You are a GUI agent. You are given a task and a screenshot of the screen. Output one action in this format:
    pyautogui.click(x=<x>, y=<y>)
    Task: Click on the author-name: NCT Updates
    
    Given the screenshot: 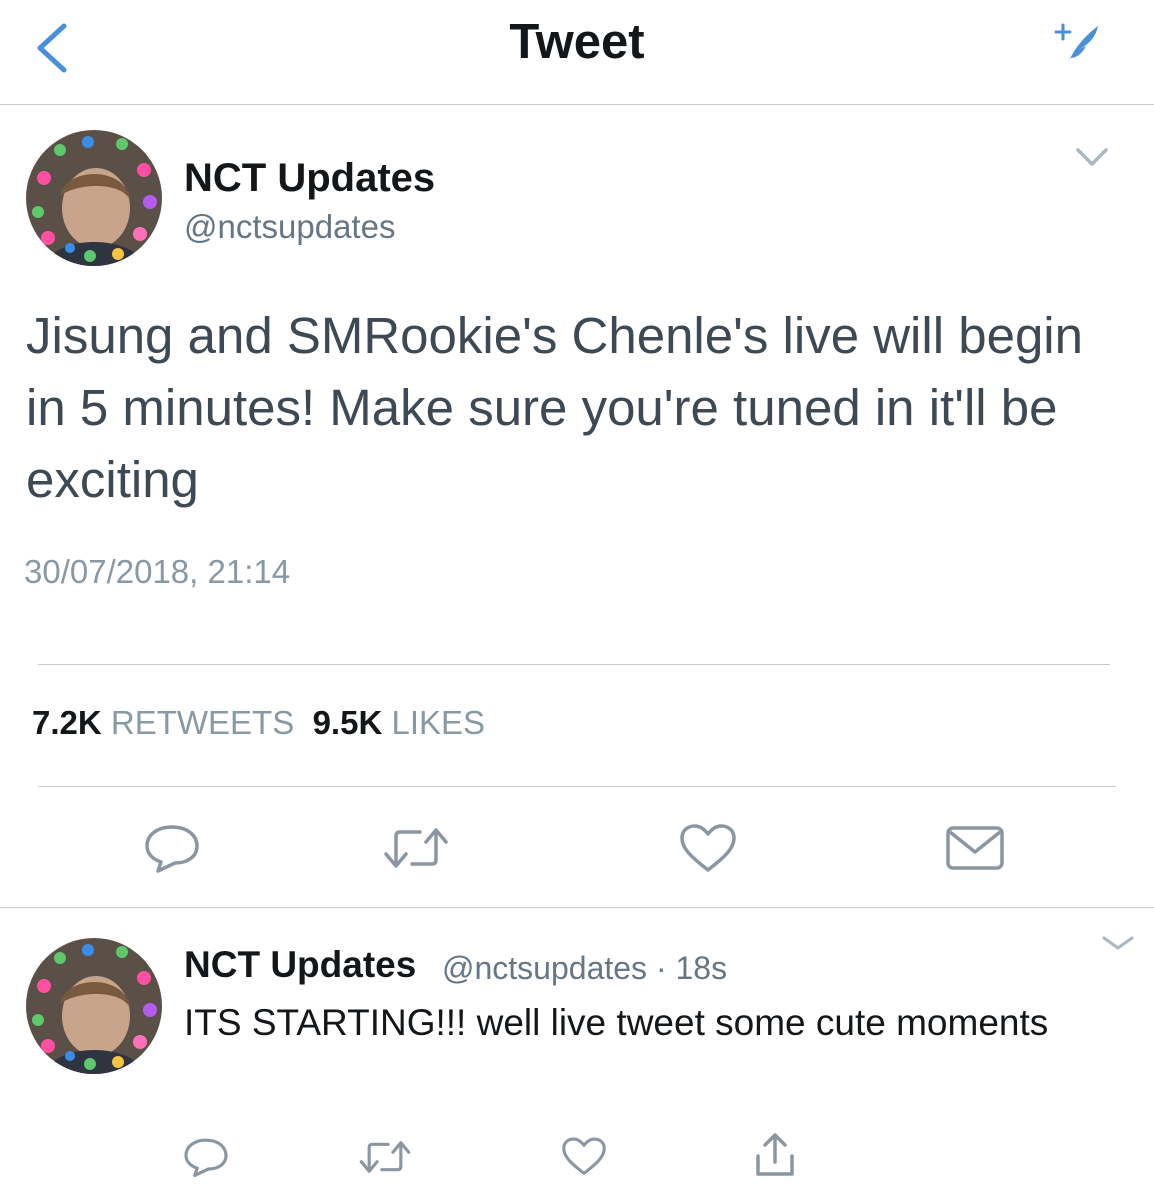 What is the action you would take?
    pyautogui.click(x=309, y=178)
    